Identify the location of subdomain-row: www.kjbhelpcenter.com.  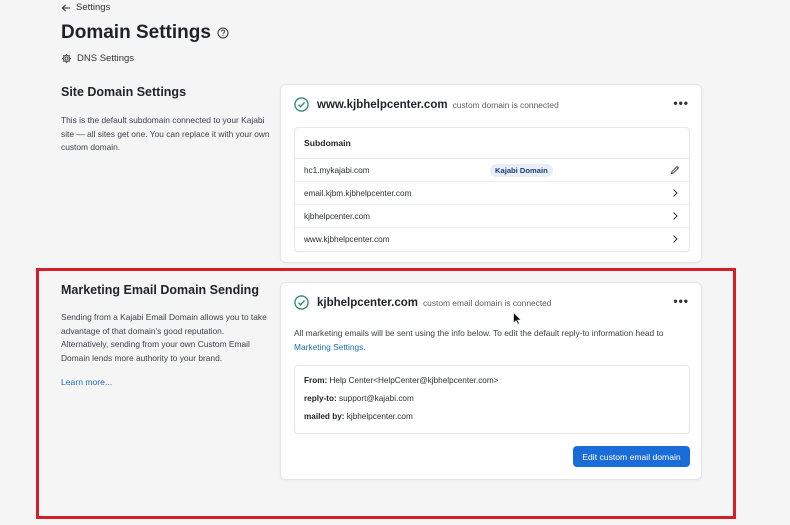
(492, 239).